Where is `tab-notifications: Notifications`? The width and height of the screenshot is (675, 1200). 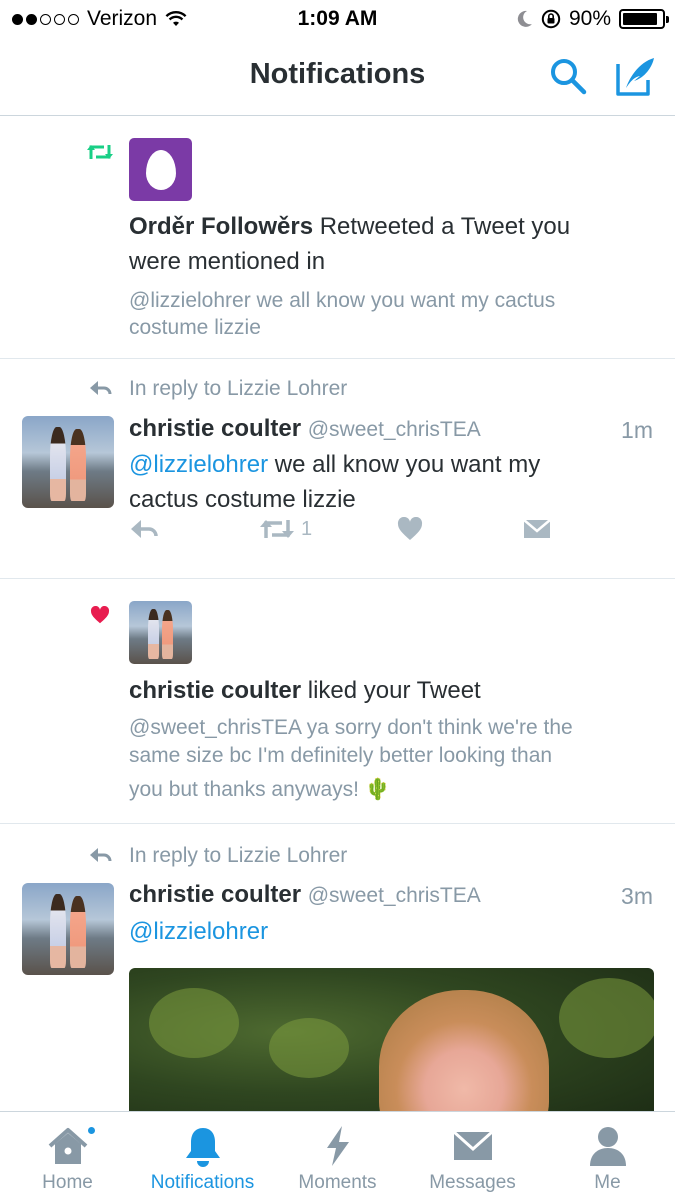 tab-notifications: Notifications is located at coordinates (202, 1156).